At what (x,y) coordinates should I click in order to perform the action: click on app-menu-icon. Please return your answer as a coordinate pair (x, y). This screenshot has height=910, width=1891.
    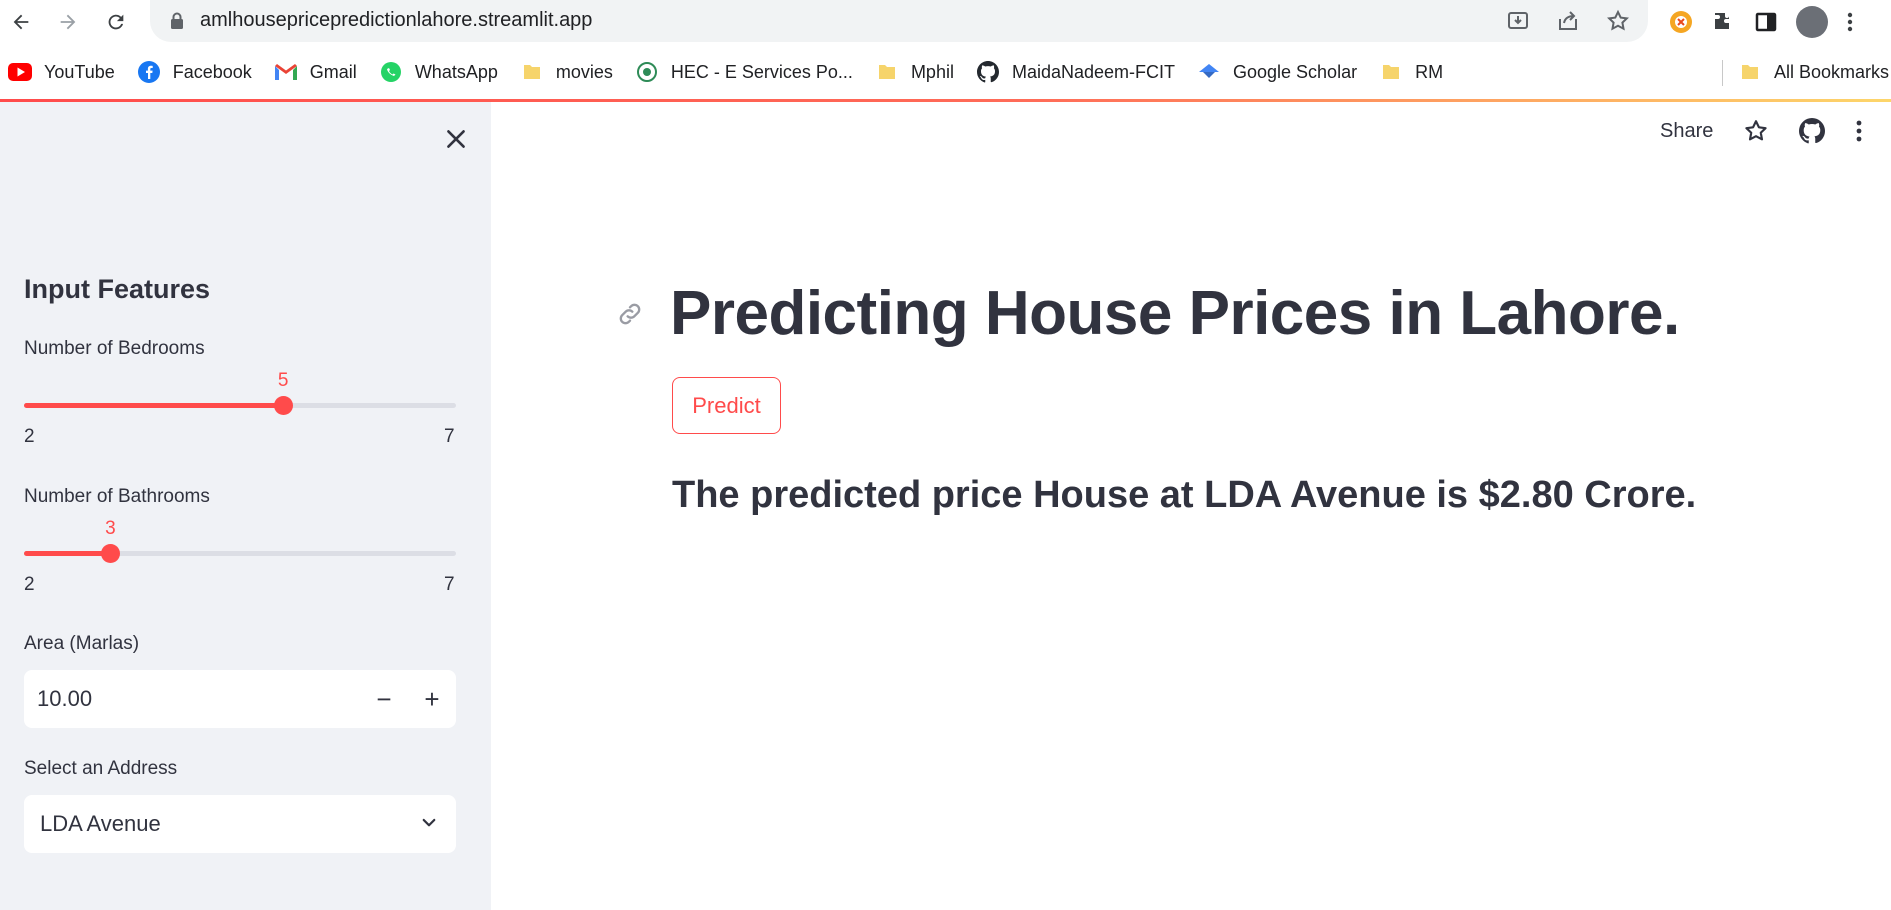
    Looking at the image, I should click on (1859, 131).